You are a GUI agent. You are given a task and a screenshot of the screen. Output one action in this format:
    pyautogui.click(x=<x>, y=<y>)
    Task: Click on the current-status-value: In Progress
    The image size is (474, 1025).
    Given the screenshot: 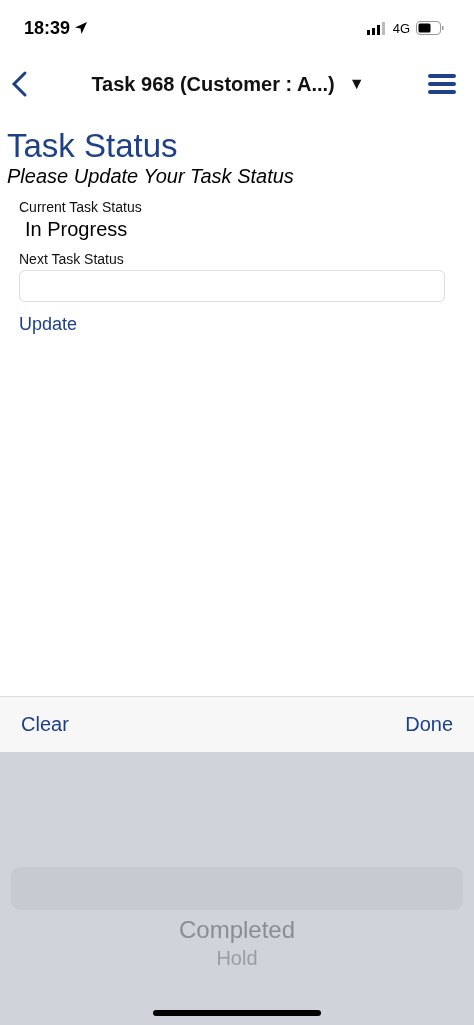 What is the action you would take?
    pyautogui.click(x=77, y=229)
    